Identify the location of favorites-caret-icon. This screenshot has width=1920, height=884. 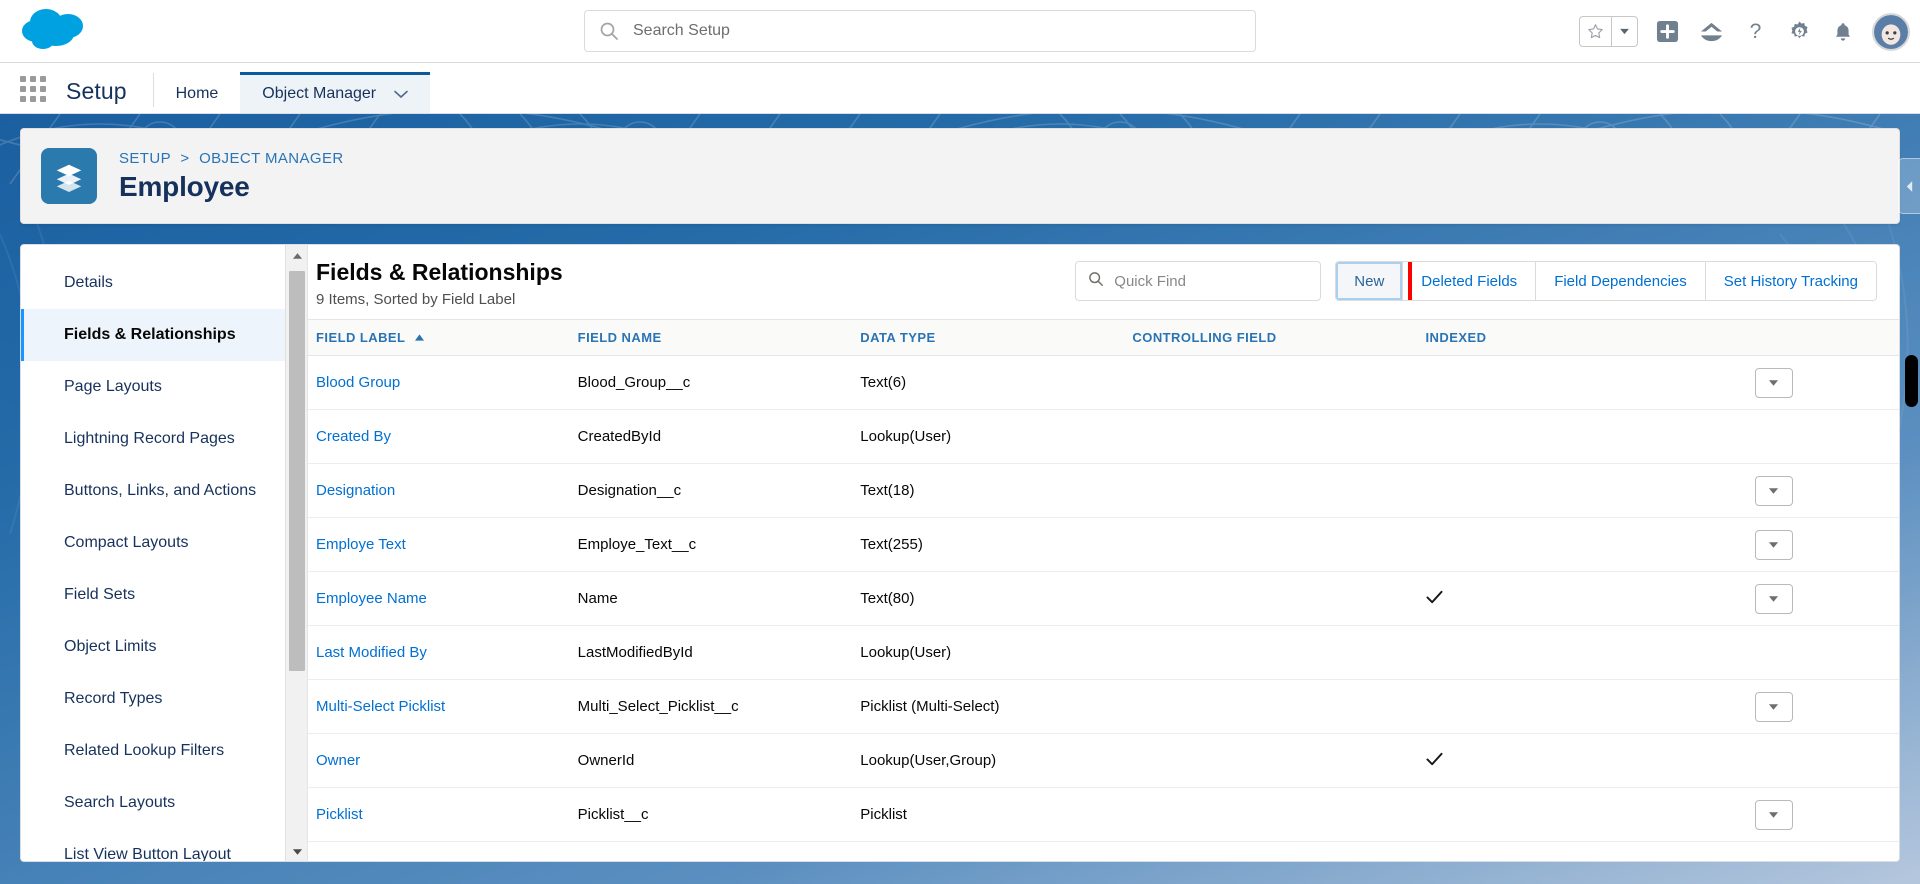
(1624, 31).